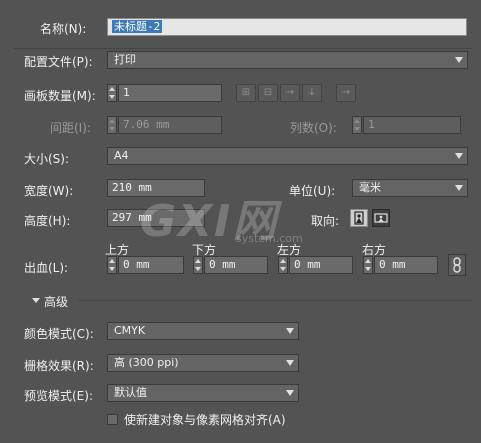 The height and width of the screenshot is (443, 481). What do you see at coordinates (313, 128) in the screenshot?
I see `columns-label: 列数(O):` at bounding box center [313, 128].